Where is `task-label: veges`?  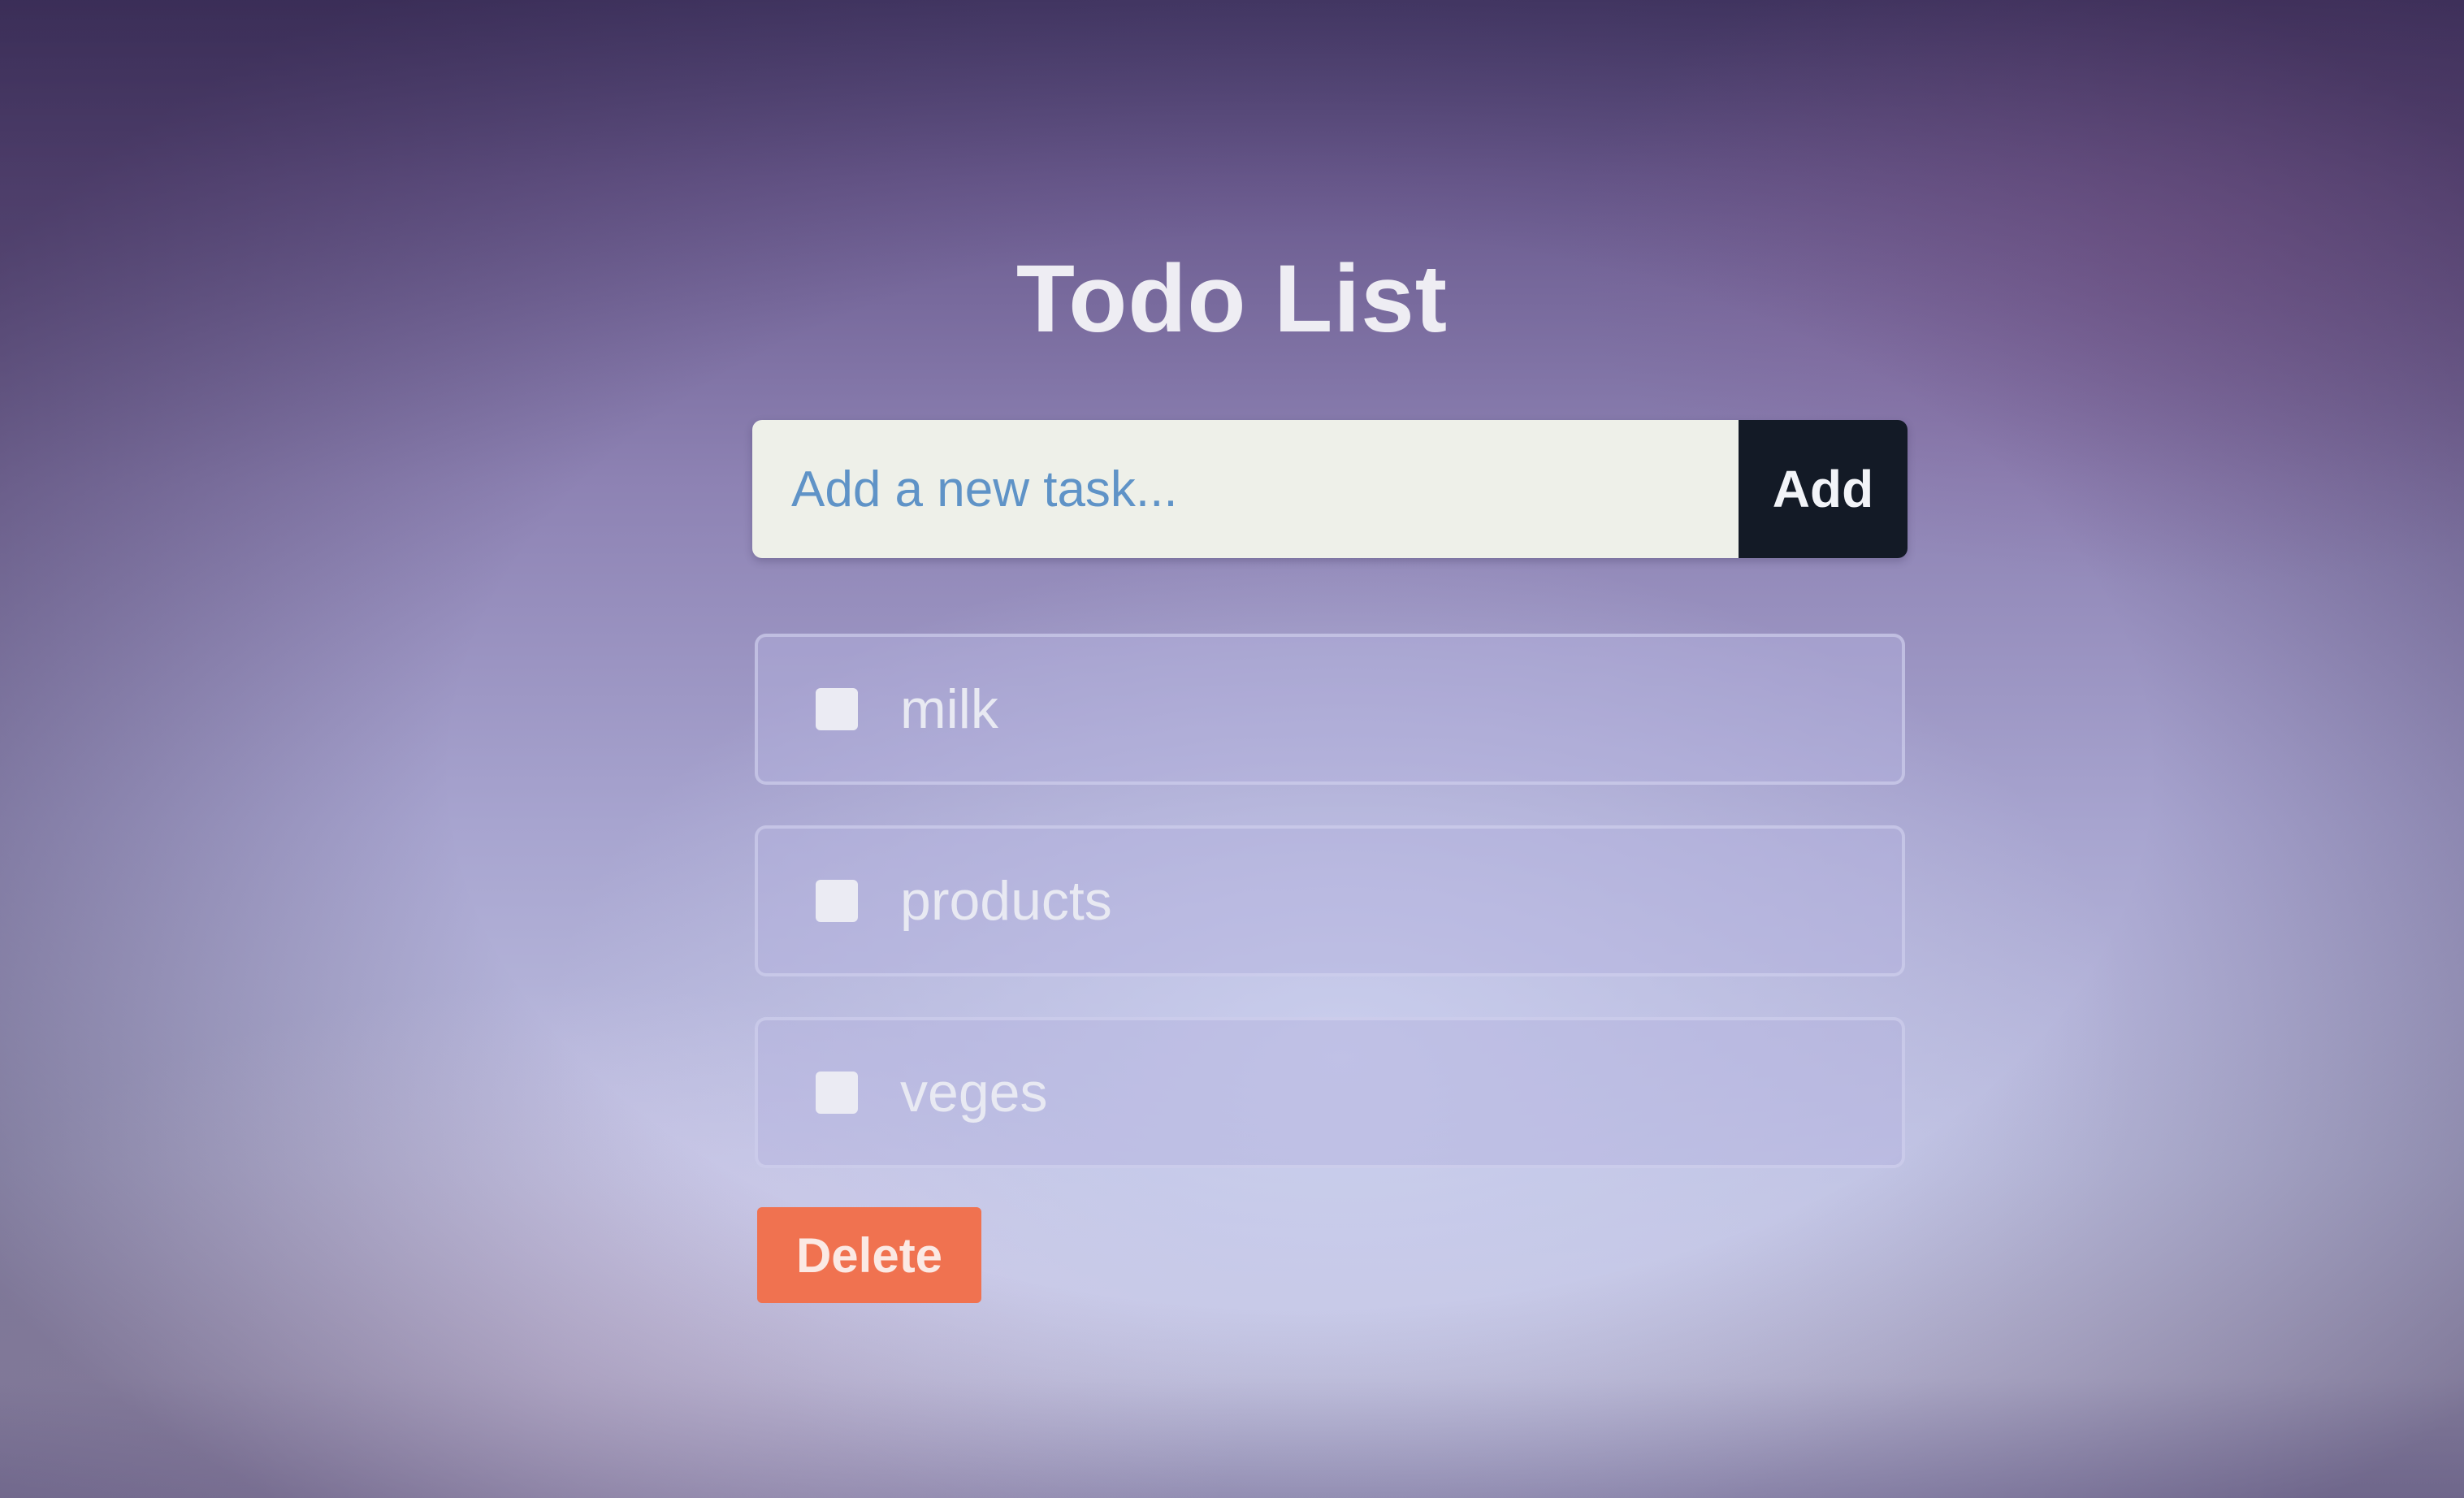 task-label: veges is located at coordinates (974, 1093).